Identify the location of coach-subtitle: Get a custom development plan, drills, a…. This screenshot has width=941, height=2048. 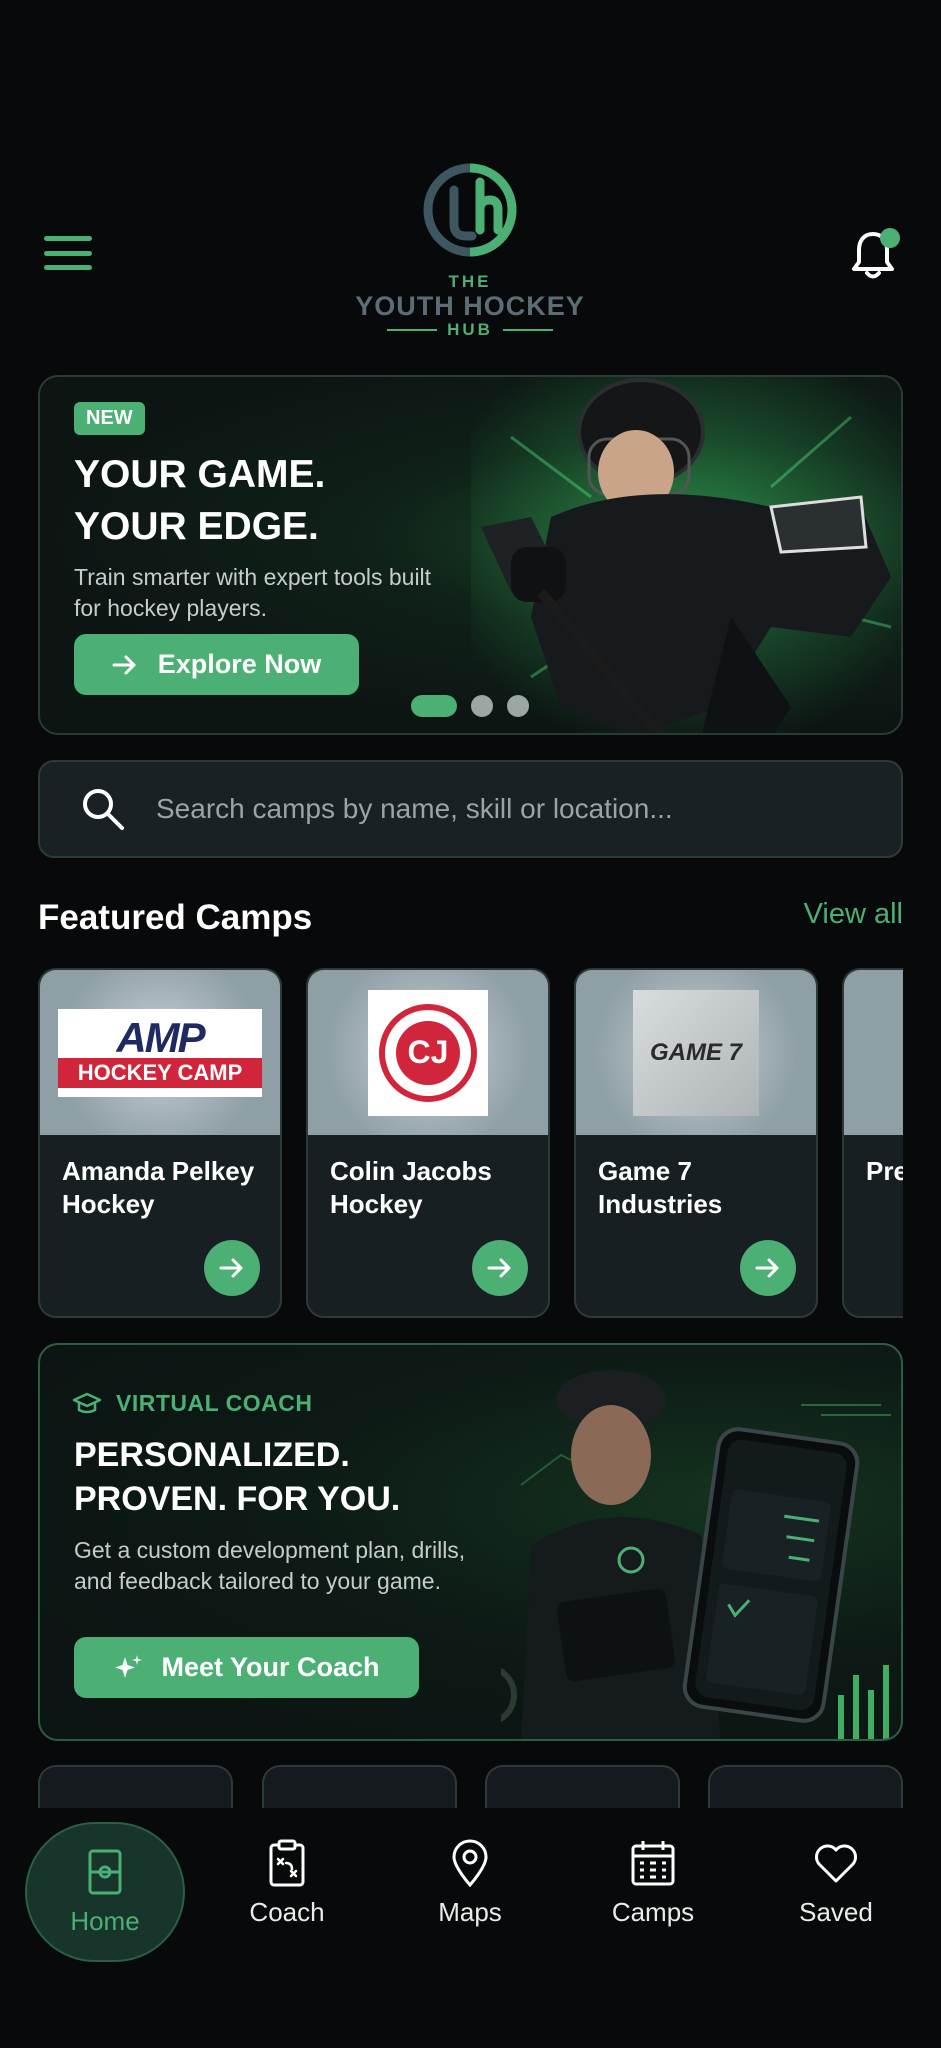
(270, 1565).